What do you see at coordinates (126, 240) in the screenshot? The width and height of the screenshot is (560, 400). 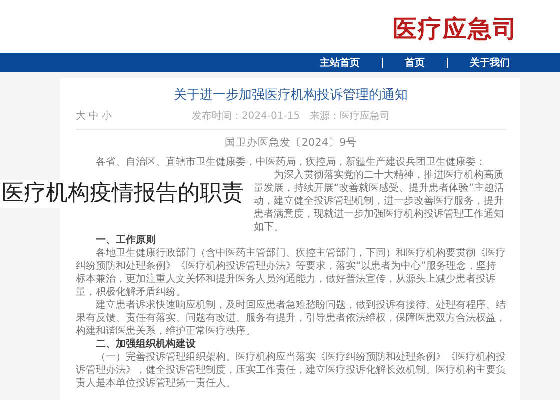 I see `section-heading: 一、工作原则` at bounding box center [126, 240].